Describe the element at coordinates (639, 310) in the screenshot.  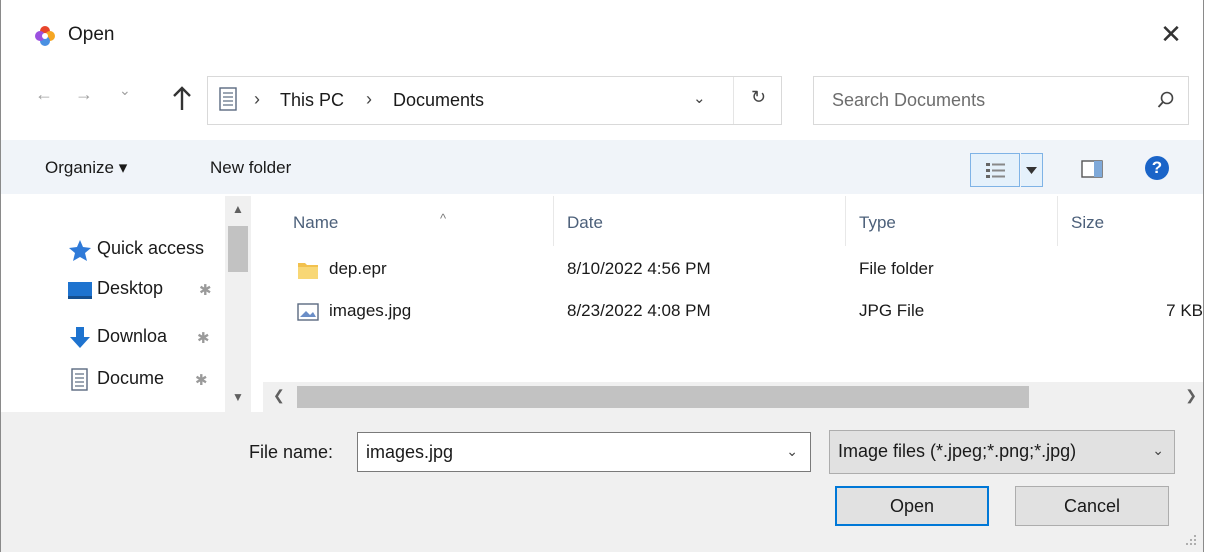
I see `file-date: 8/23/2022 4:08 PM` at that location.